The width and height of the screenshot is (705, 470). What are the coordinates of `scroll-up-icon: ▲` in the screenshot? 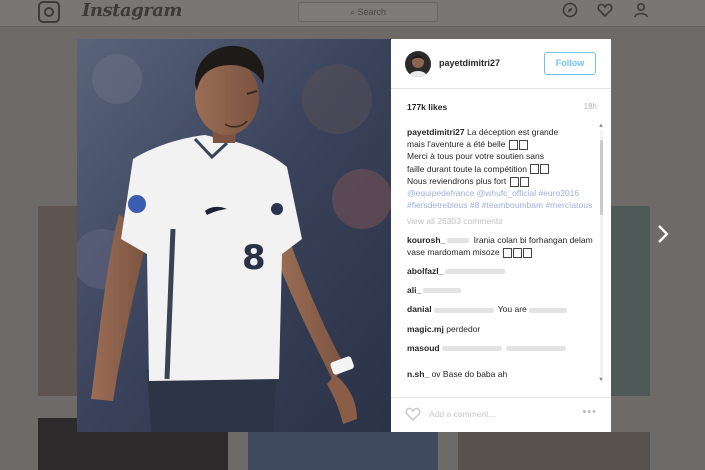 It's located at (601, 126).